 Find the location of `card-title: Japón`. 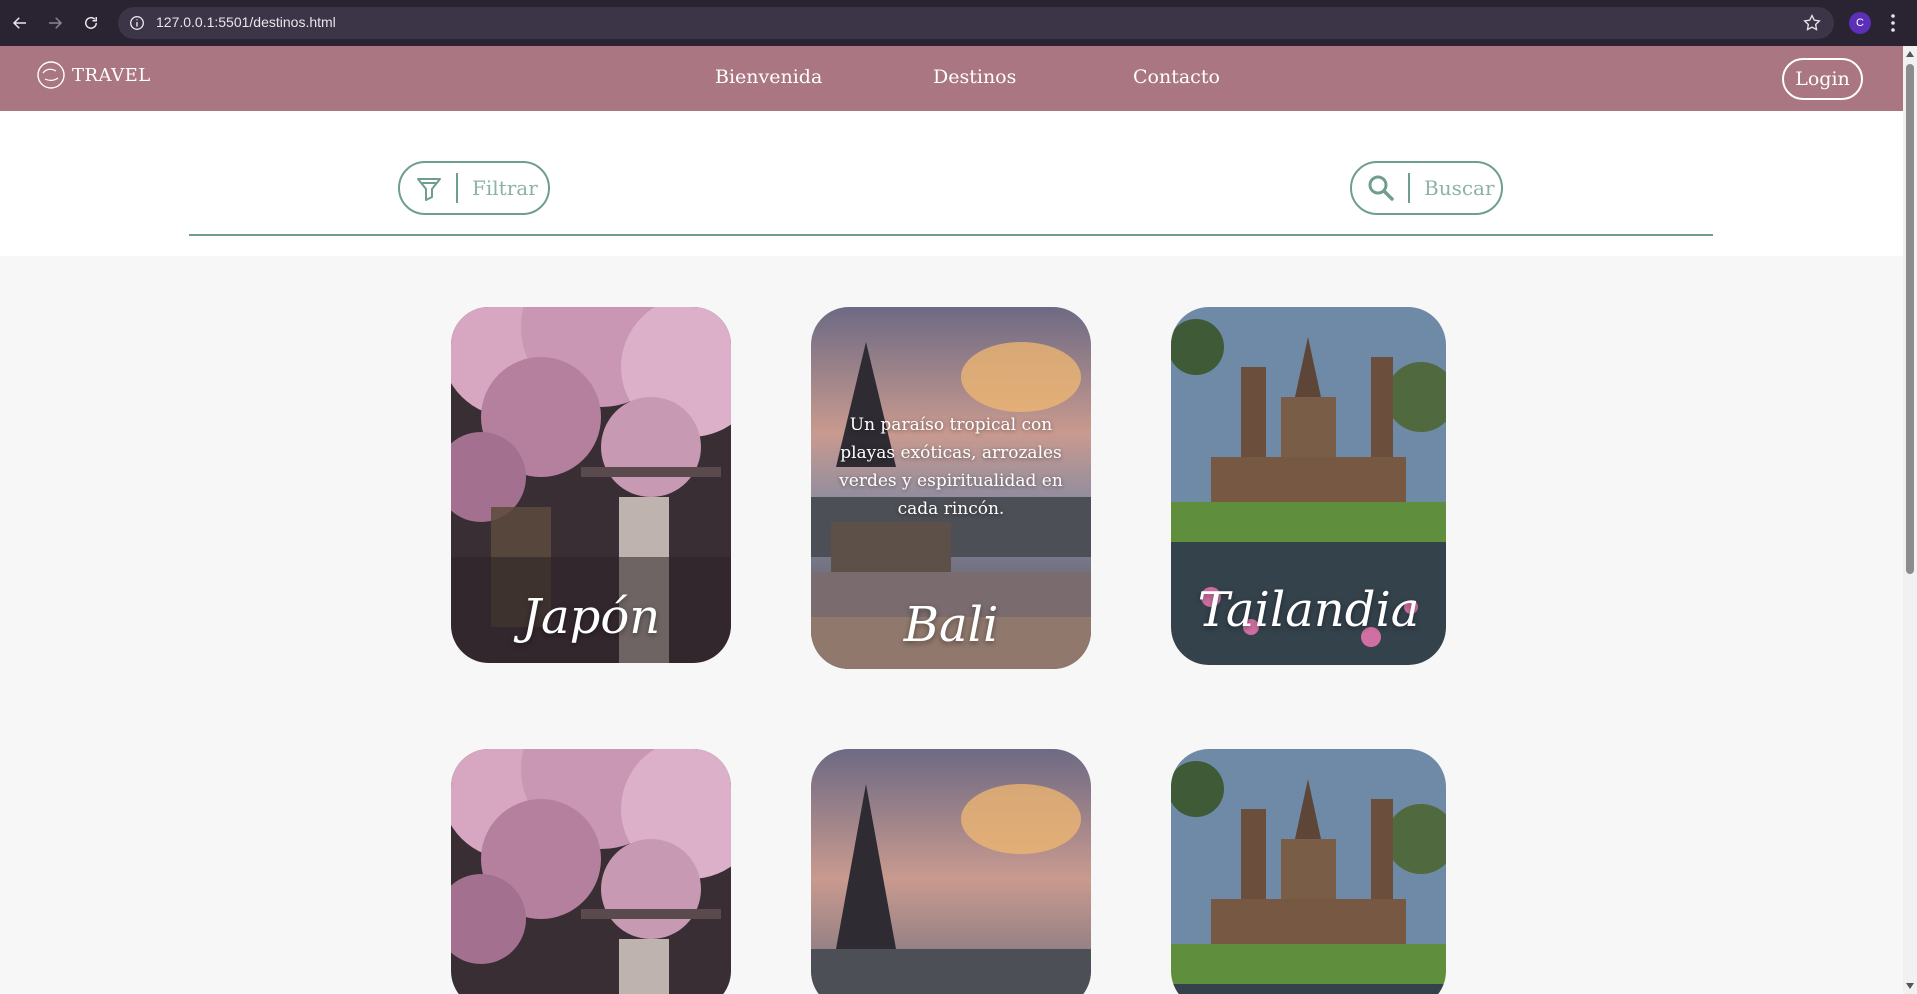

card-title: Japón is located at coordinates (591, 617).